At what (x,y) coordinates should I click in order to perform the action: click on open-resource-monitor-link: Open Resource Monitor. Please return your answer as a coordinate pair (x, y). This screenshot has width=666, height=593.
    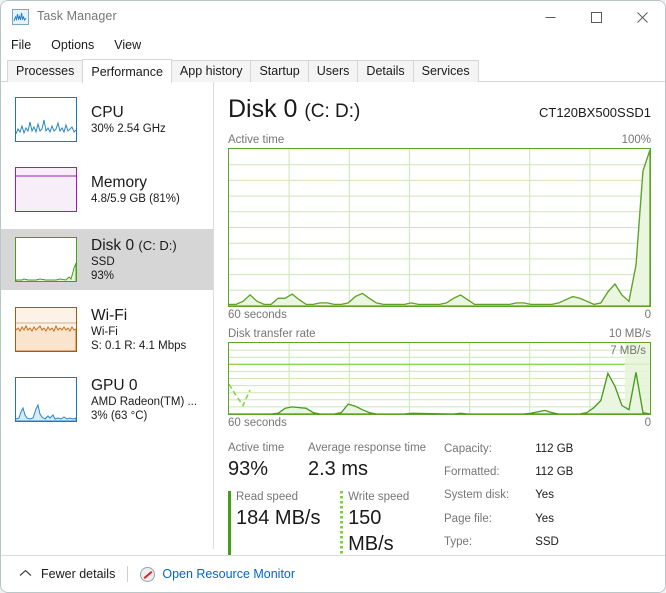
    Looking at the image, I should click on (218, 574).